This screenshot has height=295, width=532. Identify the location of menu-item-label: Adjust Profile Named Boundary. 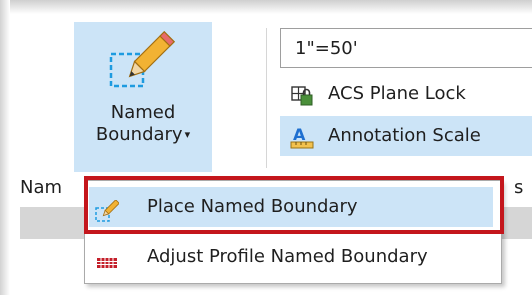
(287, 256).